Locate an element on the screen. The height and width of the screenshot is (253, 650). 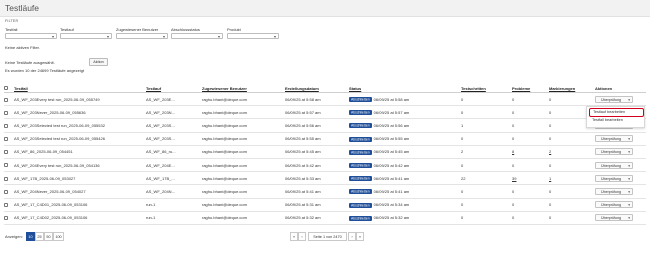
testfall-cell: AS_WF_17B_2025-06-09_053027 is located at coordinates (80, 178).